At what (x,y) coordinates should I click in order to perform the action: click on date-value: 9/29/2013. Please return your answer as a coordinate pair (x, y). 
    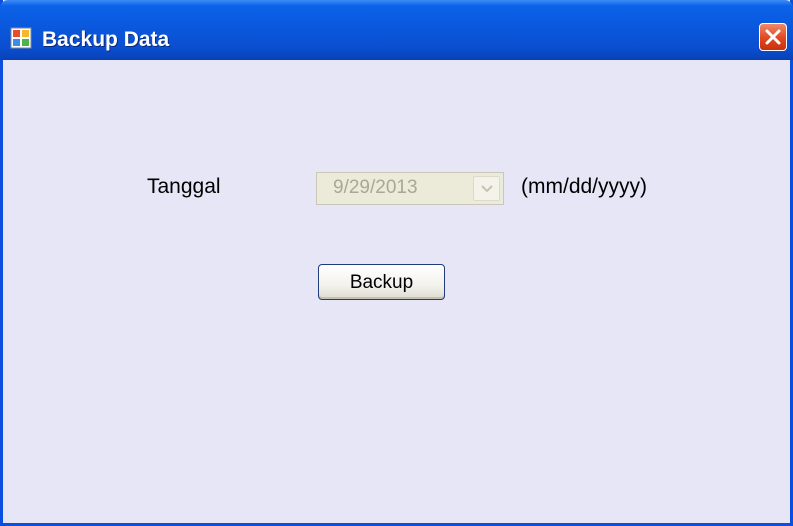
    Looking at the image, I should click on (375, 187).